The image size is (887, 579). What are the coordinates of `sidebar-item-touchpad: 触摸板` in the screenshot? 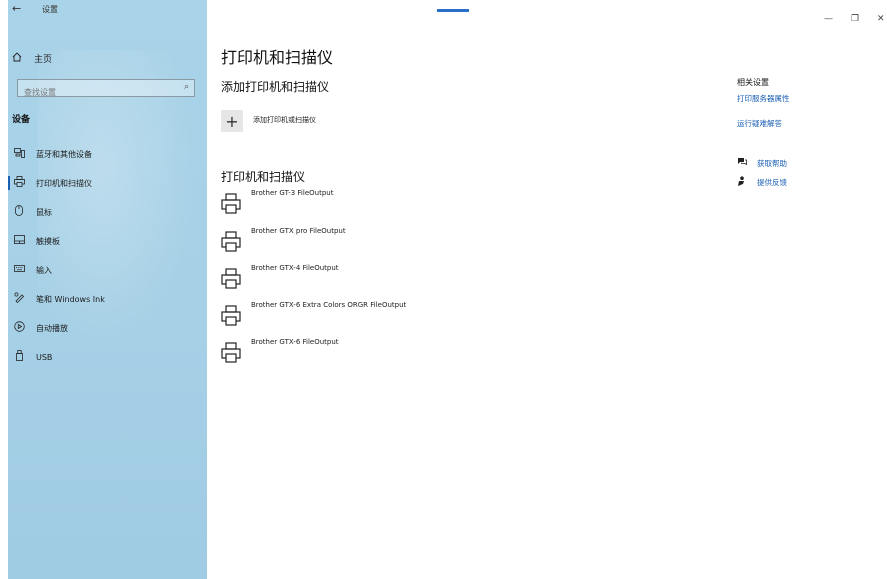 It's located at (107, 241).